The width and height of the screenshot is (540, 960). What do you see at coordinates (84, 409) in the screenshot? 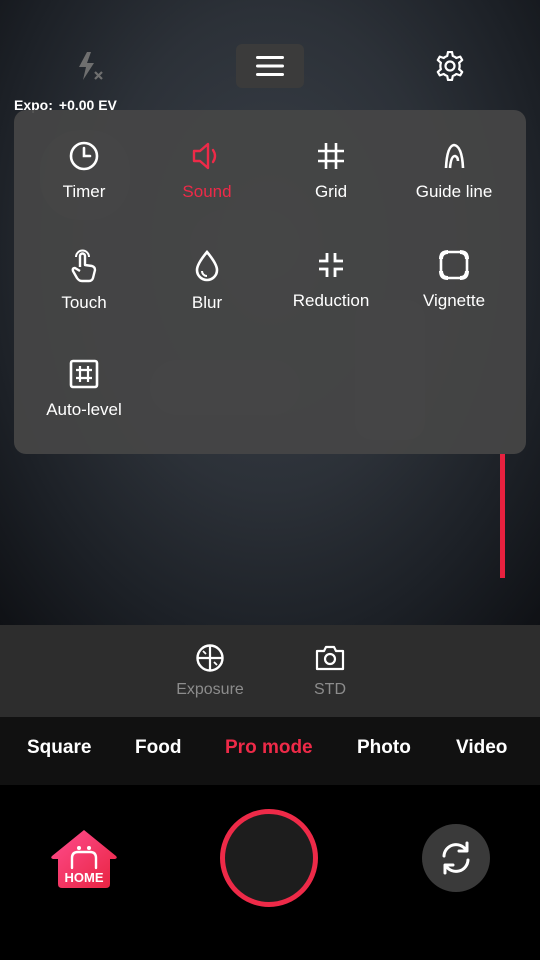
I see `option-label: Auto-level` at bounding box center [84, 409].